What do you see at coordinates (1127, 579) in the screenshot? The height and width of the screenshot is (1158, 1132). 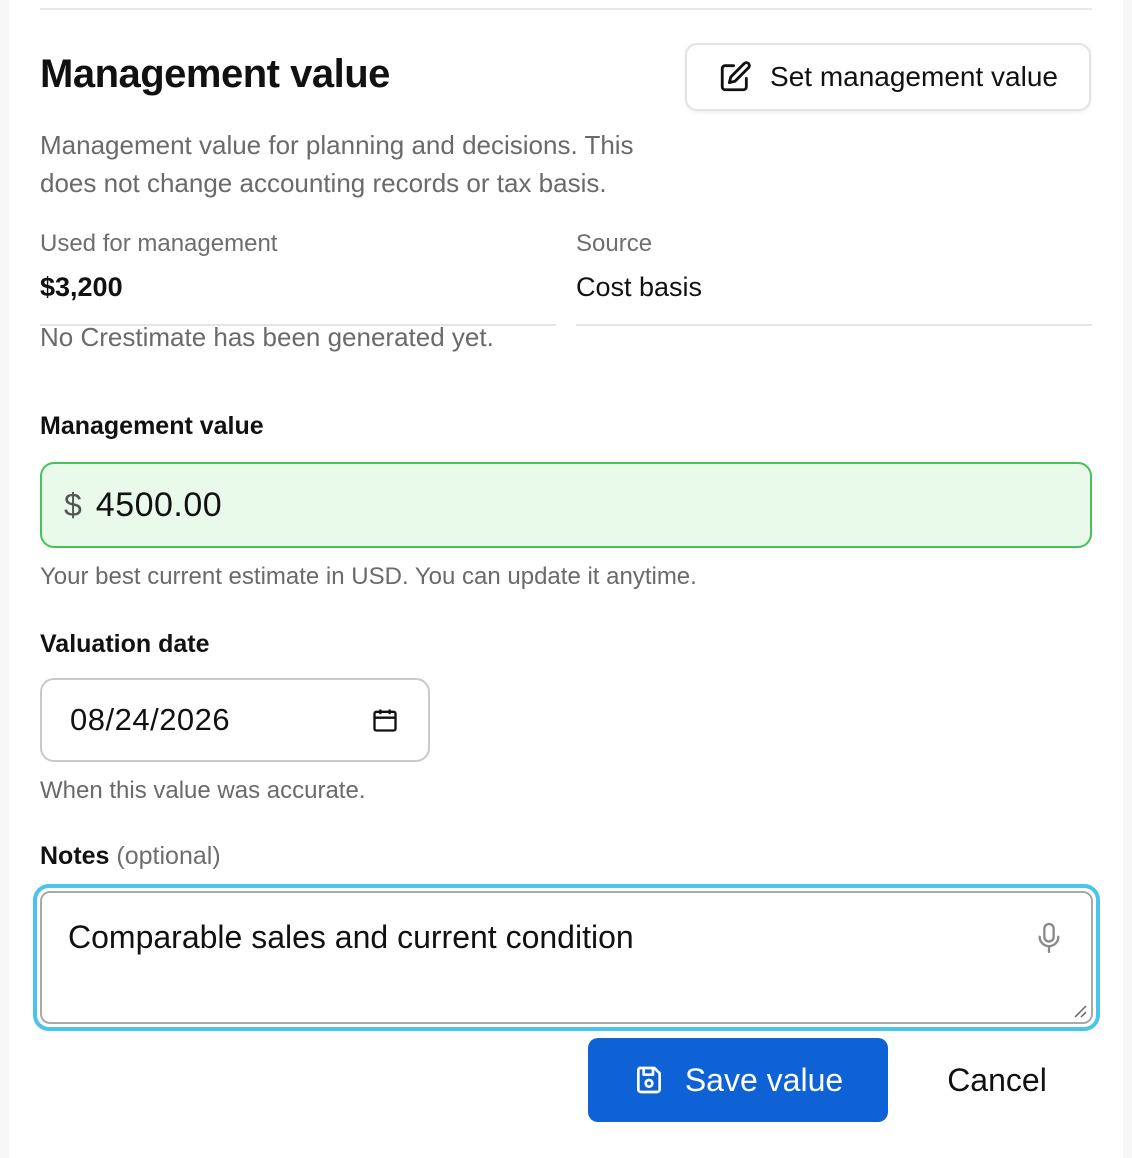 I see `right-edge` at bounding box center [1127, 579].